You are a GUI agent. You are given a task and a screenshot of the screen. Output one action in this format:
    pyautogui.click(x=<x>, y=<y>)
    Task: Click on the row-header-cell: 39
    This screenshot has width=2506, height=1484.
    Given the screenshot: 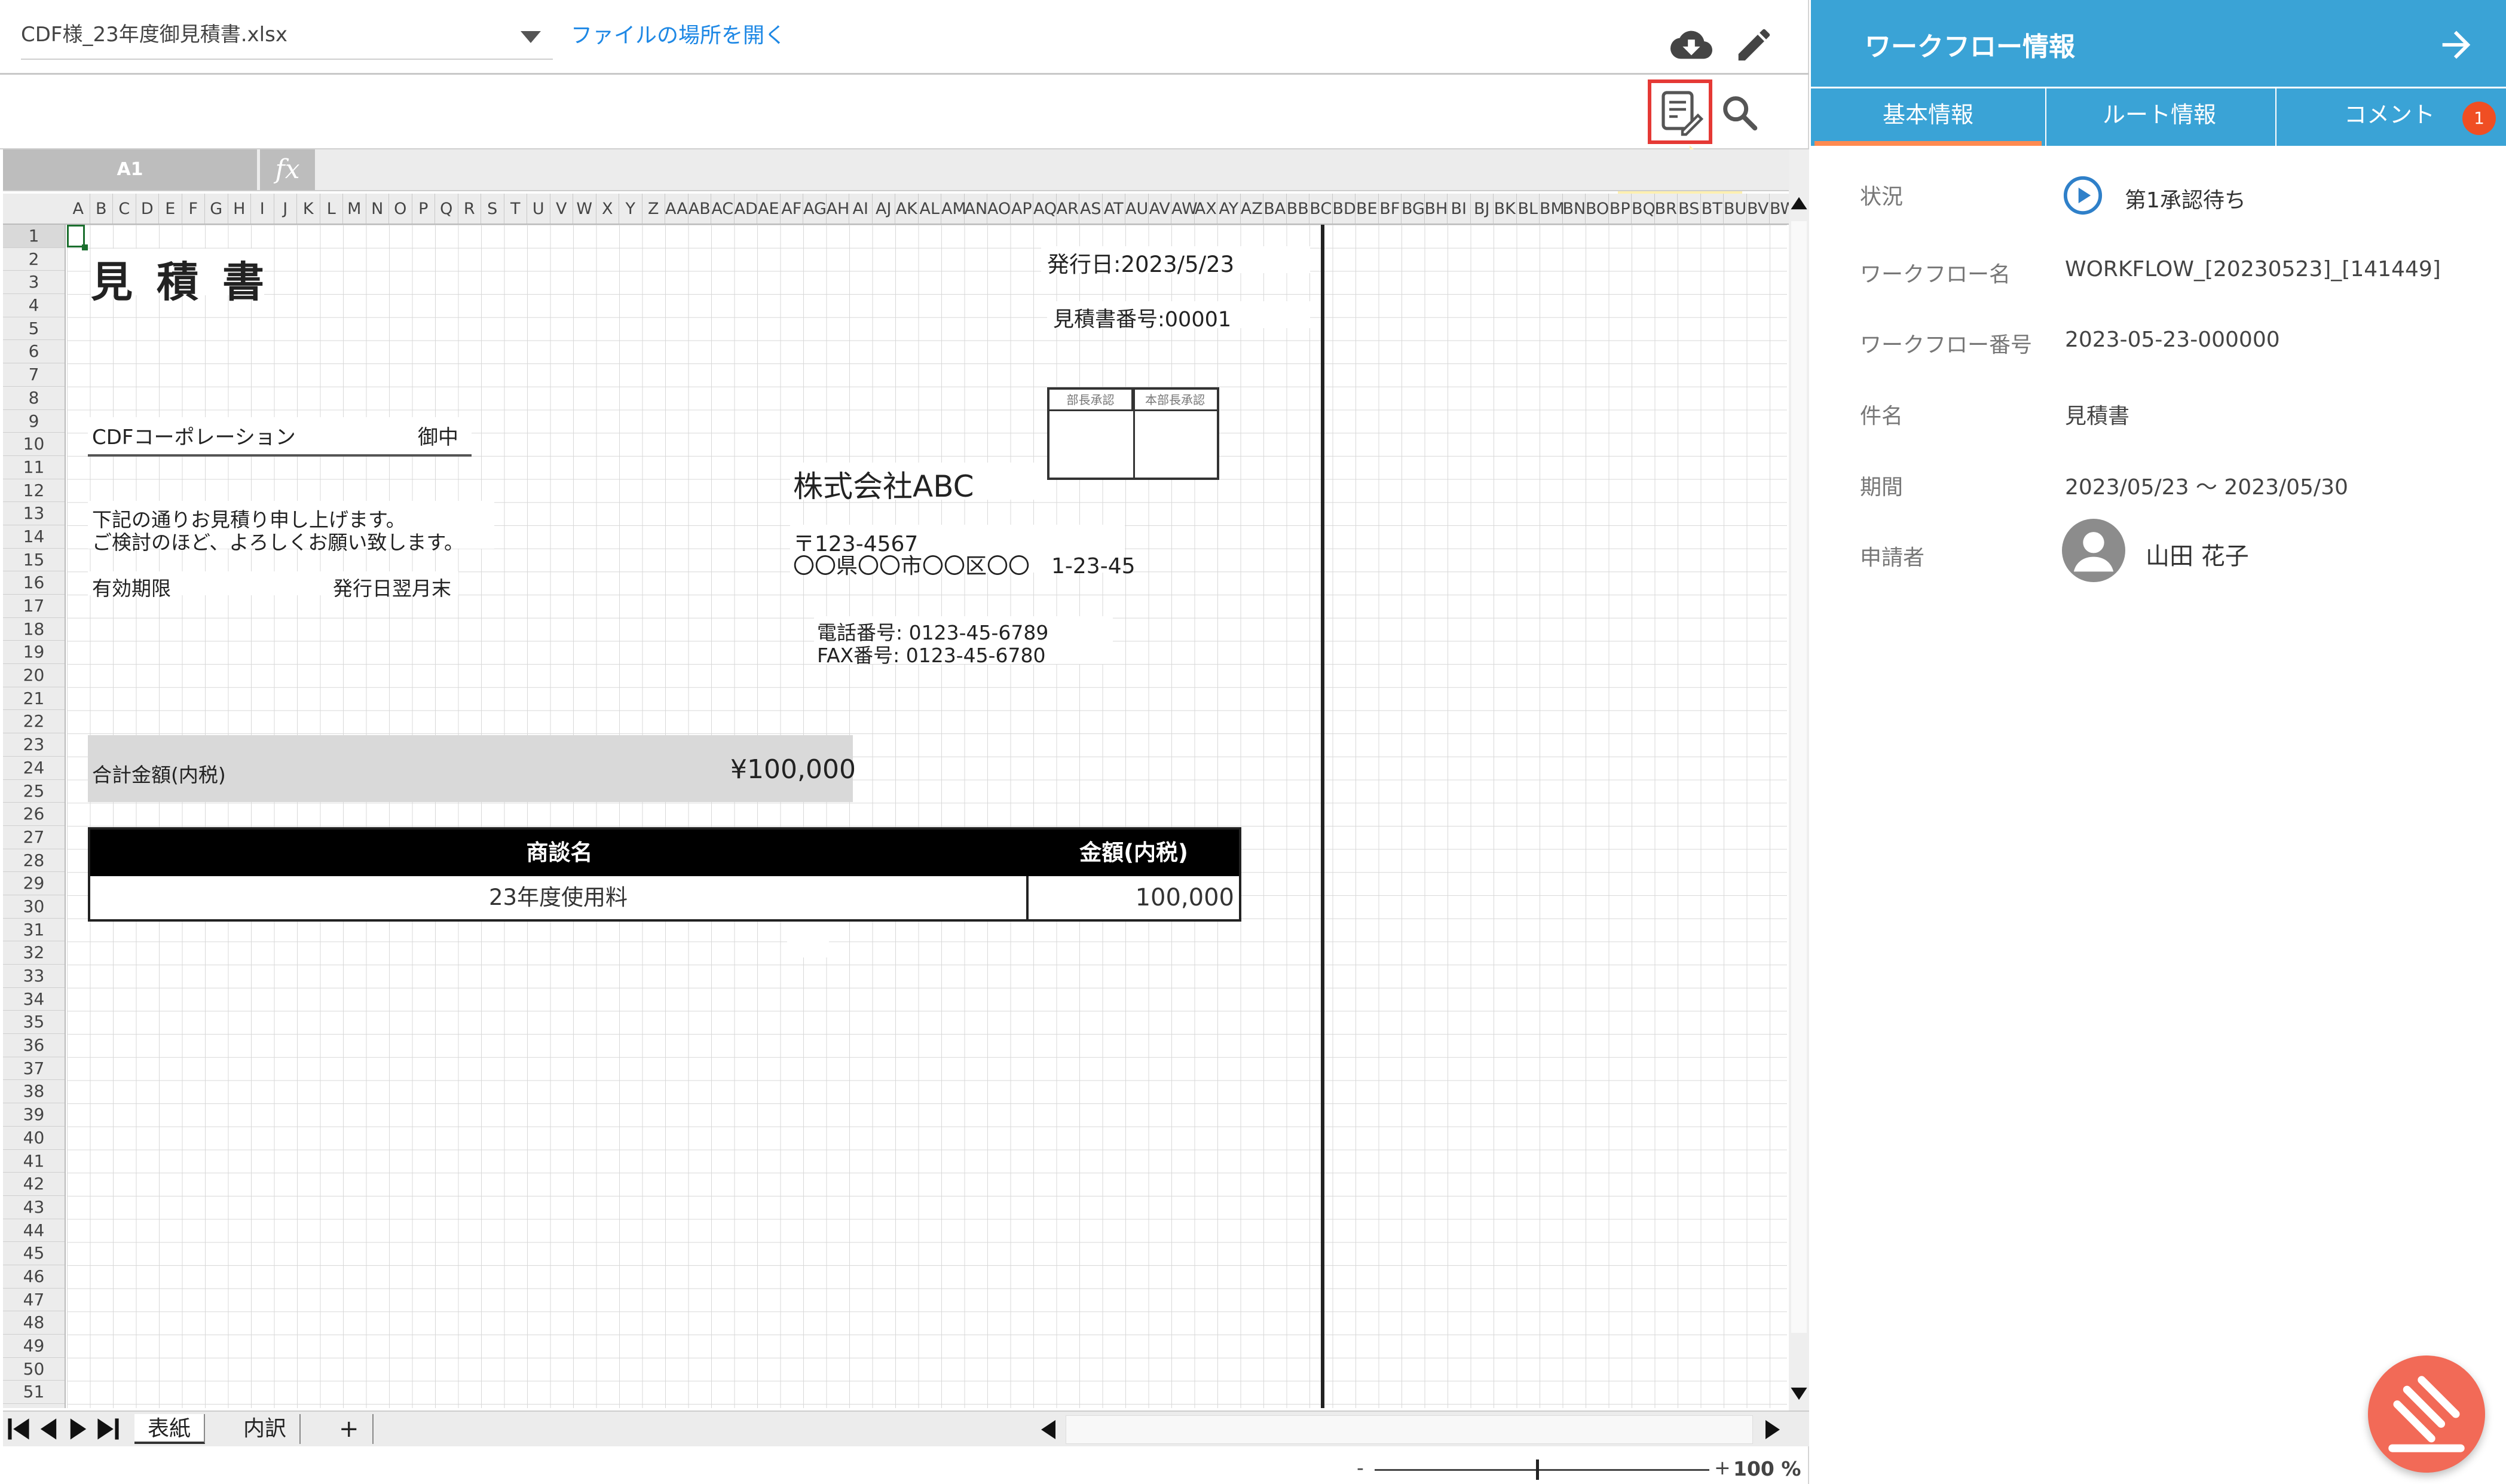 What is the action you would take?
    pyautogui.click(x=34, y=1115)
    